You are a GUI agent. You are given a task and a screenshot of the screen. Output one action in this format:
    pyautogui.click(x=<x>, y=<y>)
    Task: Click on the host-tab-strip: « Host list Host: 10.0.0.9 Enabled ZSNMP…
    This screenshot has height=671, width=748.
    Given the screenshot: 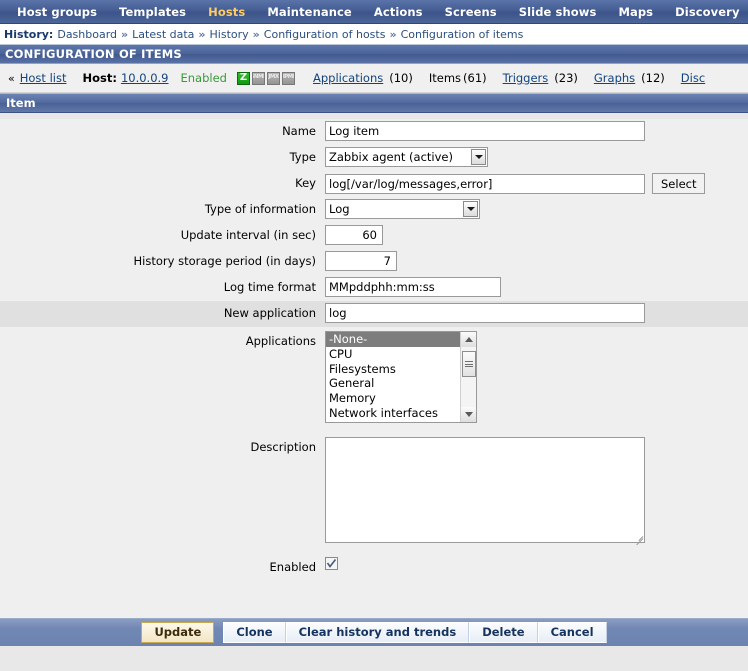 What is the action you would take?
    pyautogui.click(x=374, y=78)
    